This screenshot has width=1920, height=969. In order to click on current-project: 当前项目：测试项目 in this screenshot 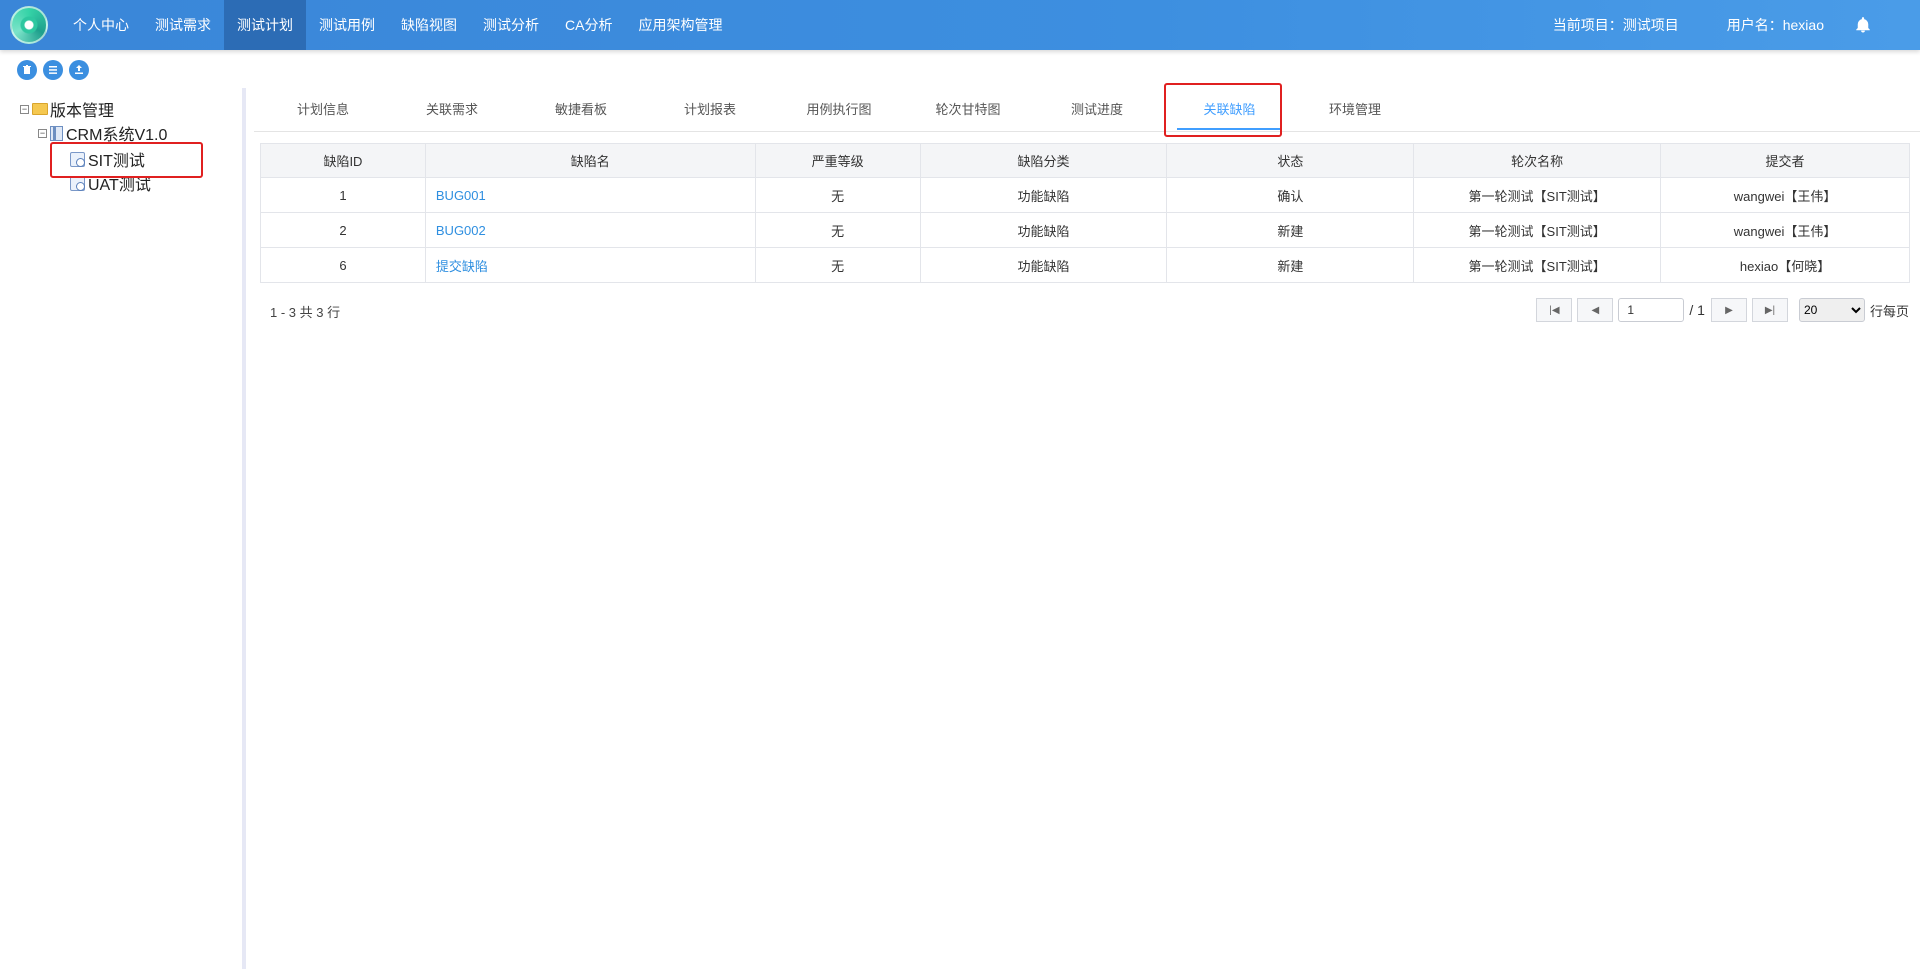, I will do `click(1616, 25)`.